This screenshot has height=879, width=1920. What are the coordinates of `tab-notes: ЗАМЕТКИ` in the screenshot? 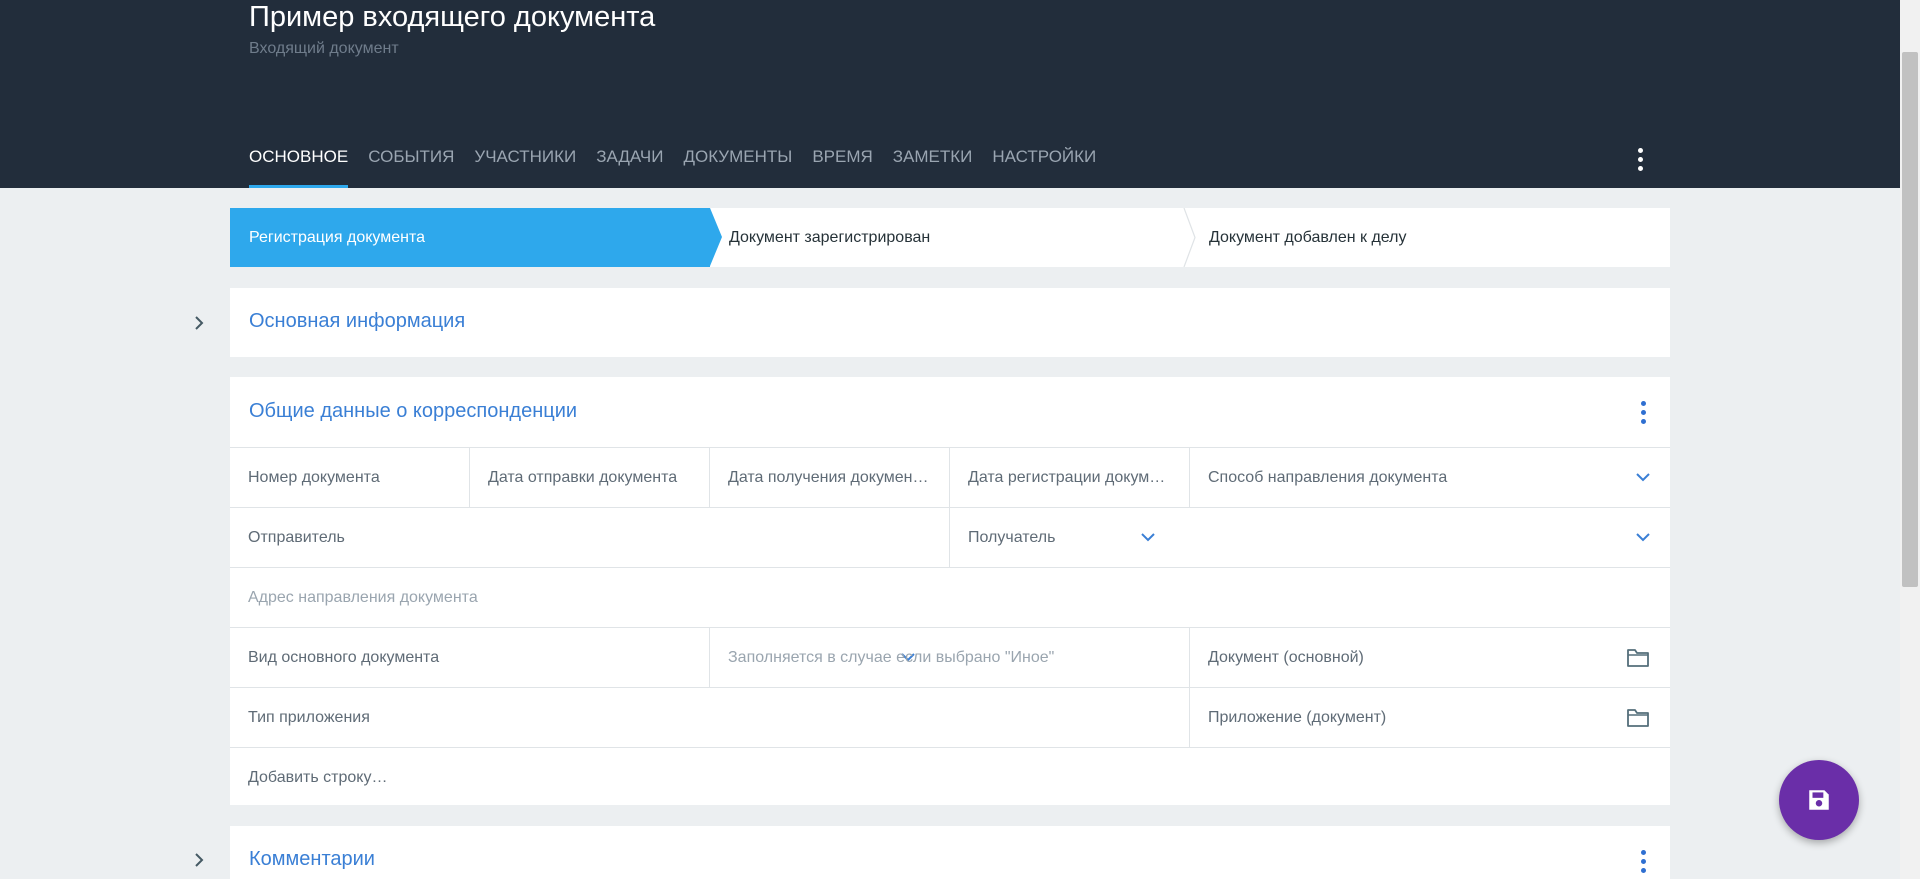 It's located at (933, 164).